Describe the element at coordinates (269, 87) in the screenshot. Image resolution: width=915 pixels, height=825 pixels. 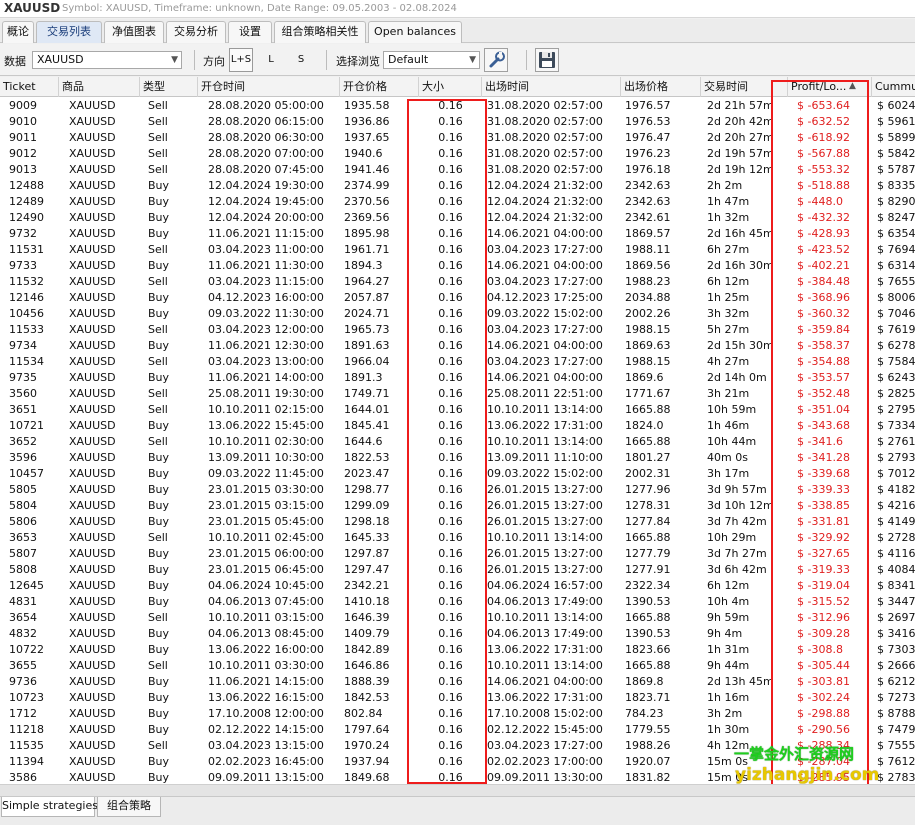
I see `column-header-open-time: 开仓时间` at that location.